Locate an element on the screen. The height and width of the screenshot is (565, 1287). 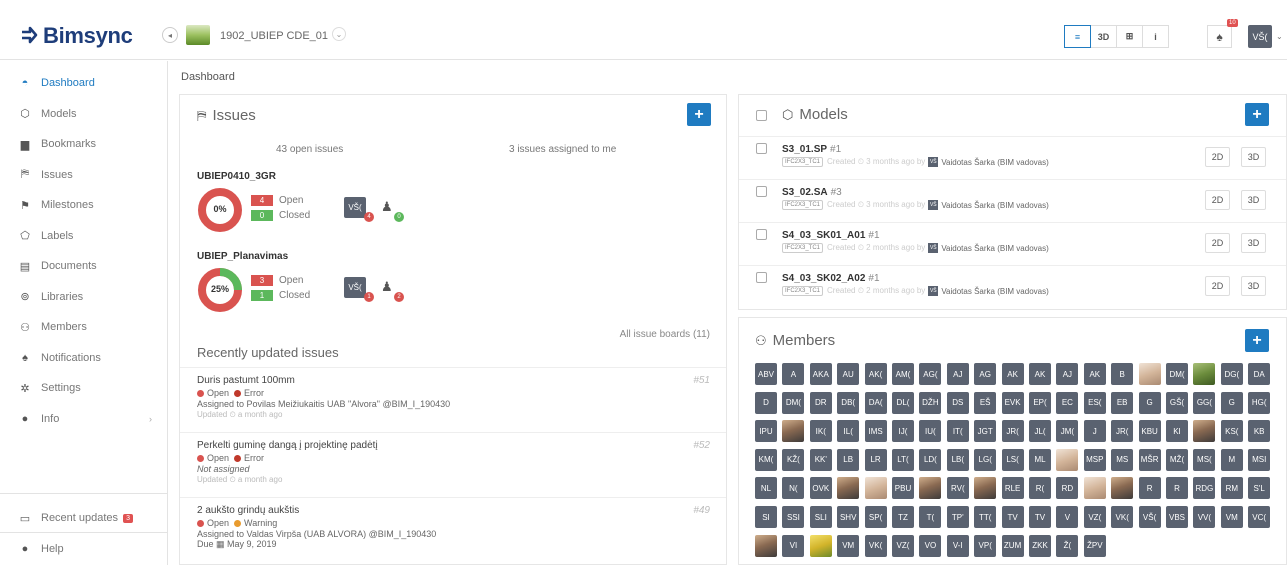
member-avatar: RV( is located at coordinates (957, 488).